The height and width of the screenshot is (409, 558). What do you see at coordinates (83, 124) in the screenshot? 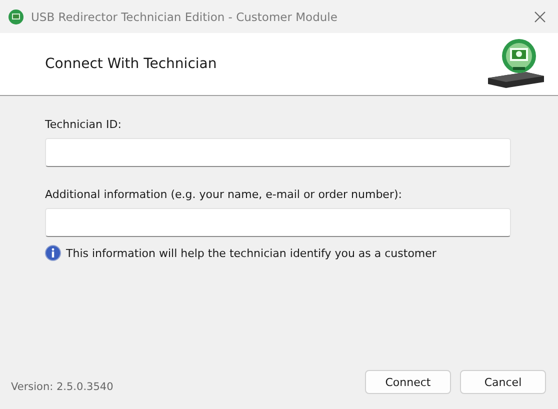
I see `field-label: Technician ID:` at bounding box center [83, 124].